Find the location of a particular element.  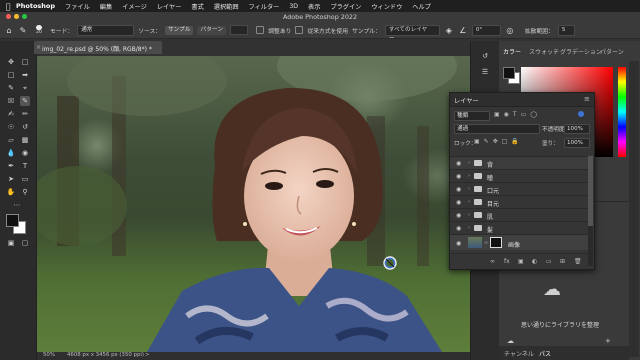

menu-file: ファイル is located at coordinates (77, 6).